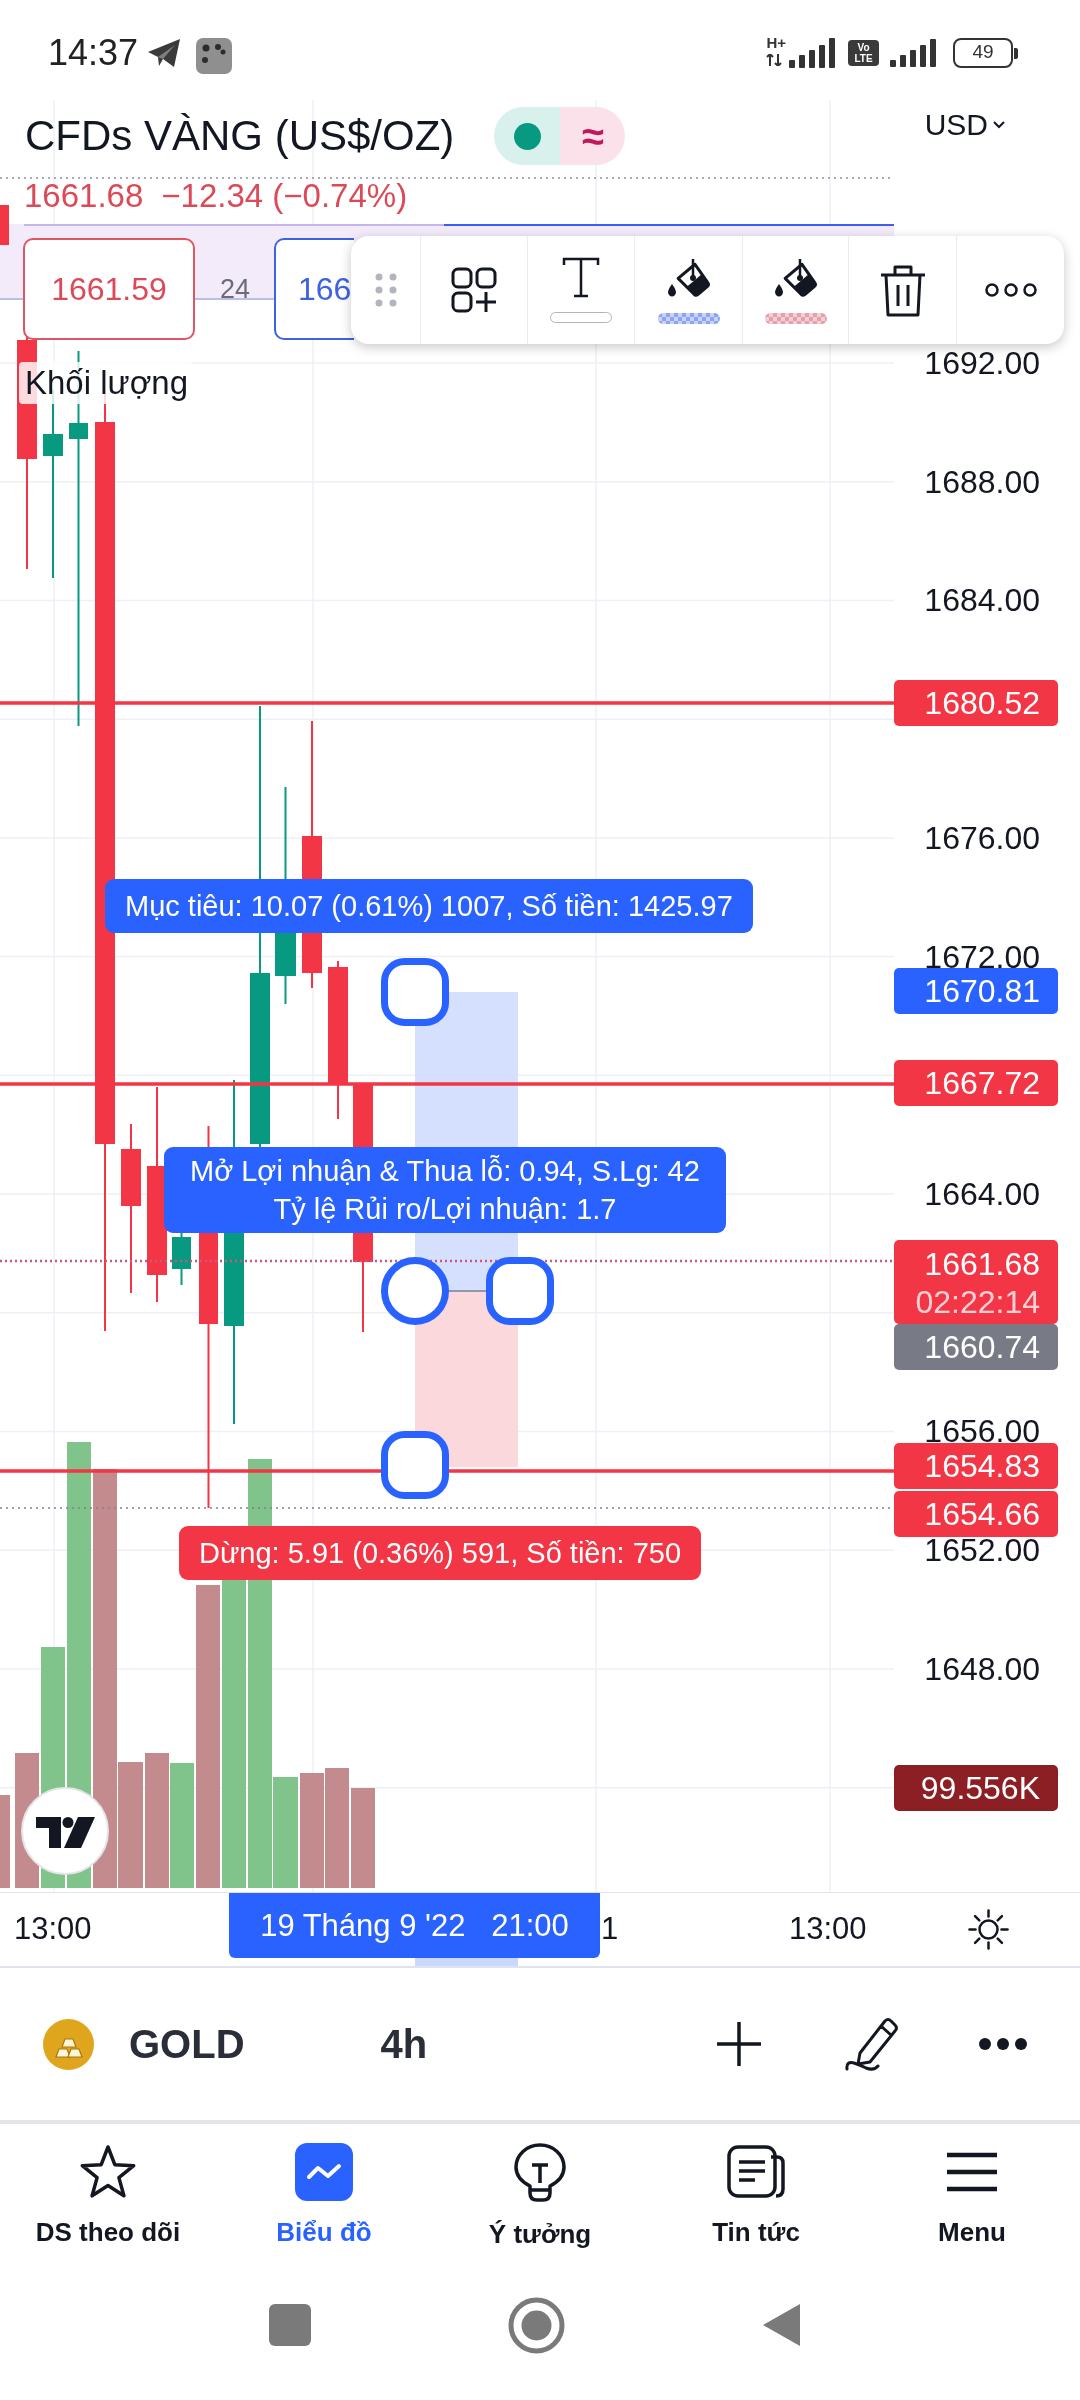  I want to click on currency-selector: USD, so click(964, 125).